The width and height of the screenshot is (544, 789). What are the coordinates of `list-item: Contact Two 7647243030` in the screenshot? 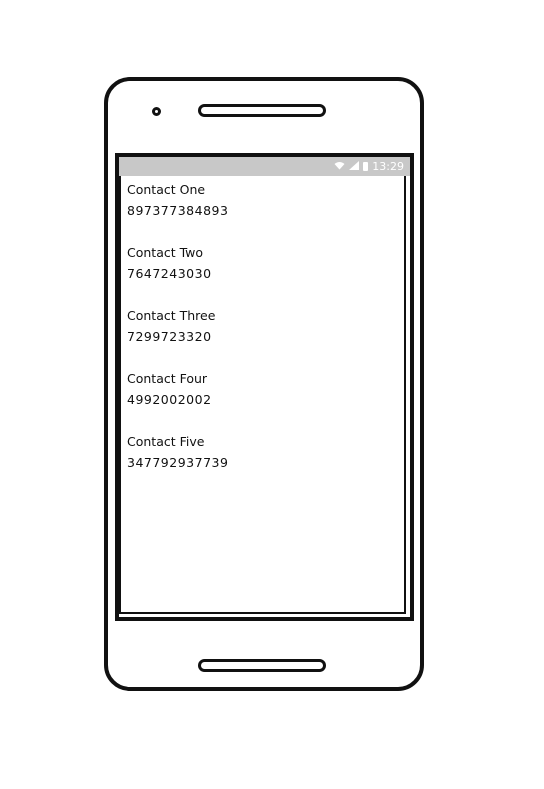 It's located at (177, 277).